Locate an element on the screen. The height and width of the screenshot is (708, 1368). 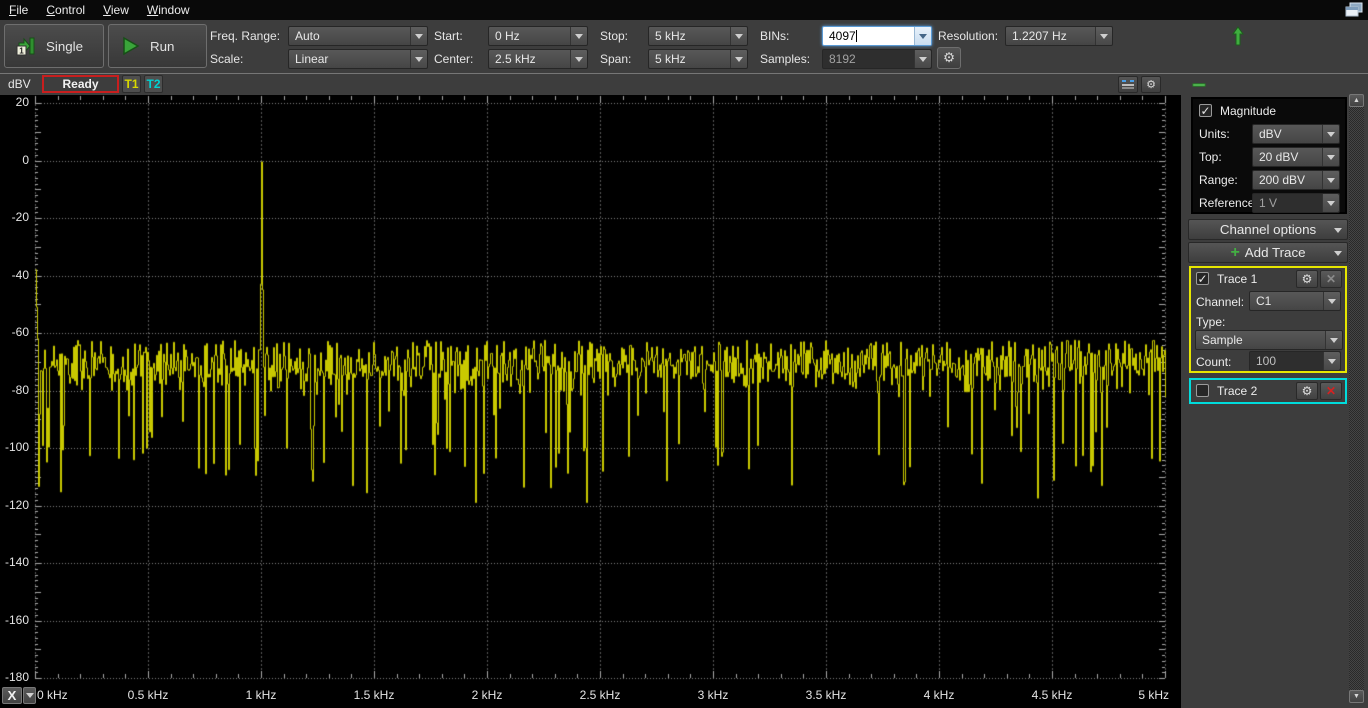
freq-range-select: Auto is located at coordinates (358, 36).